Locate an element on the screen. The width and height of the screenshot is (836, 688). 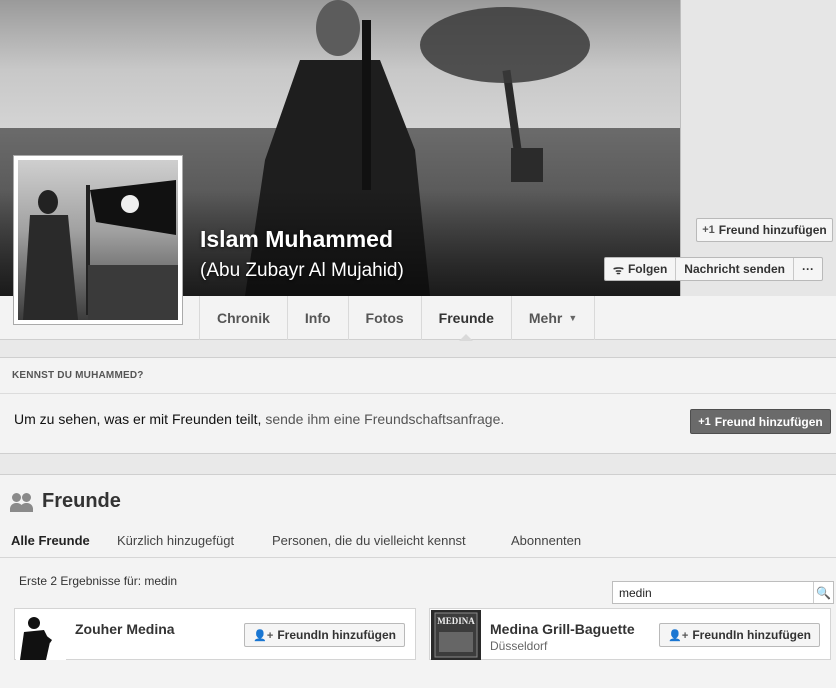
book-cover-image: MEDINA is located at coordinates (456, 635).